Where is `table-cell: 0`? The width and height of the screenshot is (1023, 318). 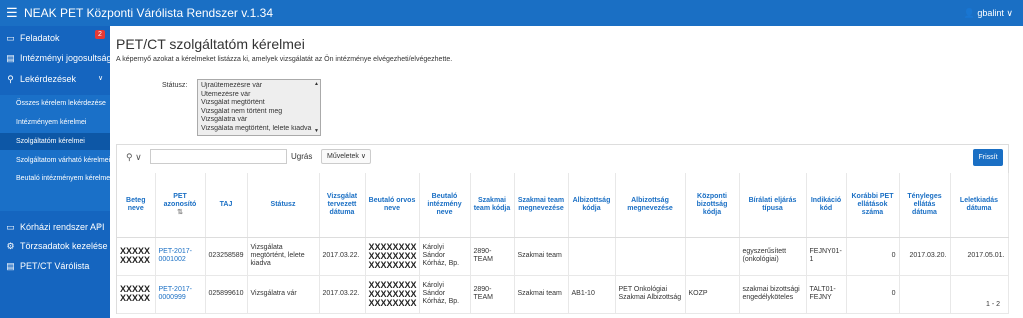
table-cell: 0 is located at coordinates (873, 256).